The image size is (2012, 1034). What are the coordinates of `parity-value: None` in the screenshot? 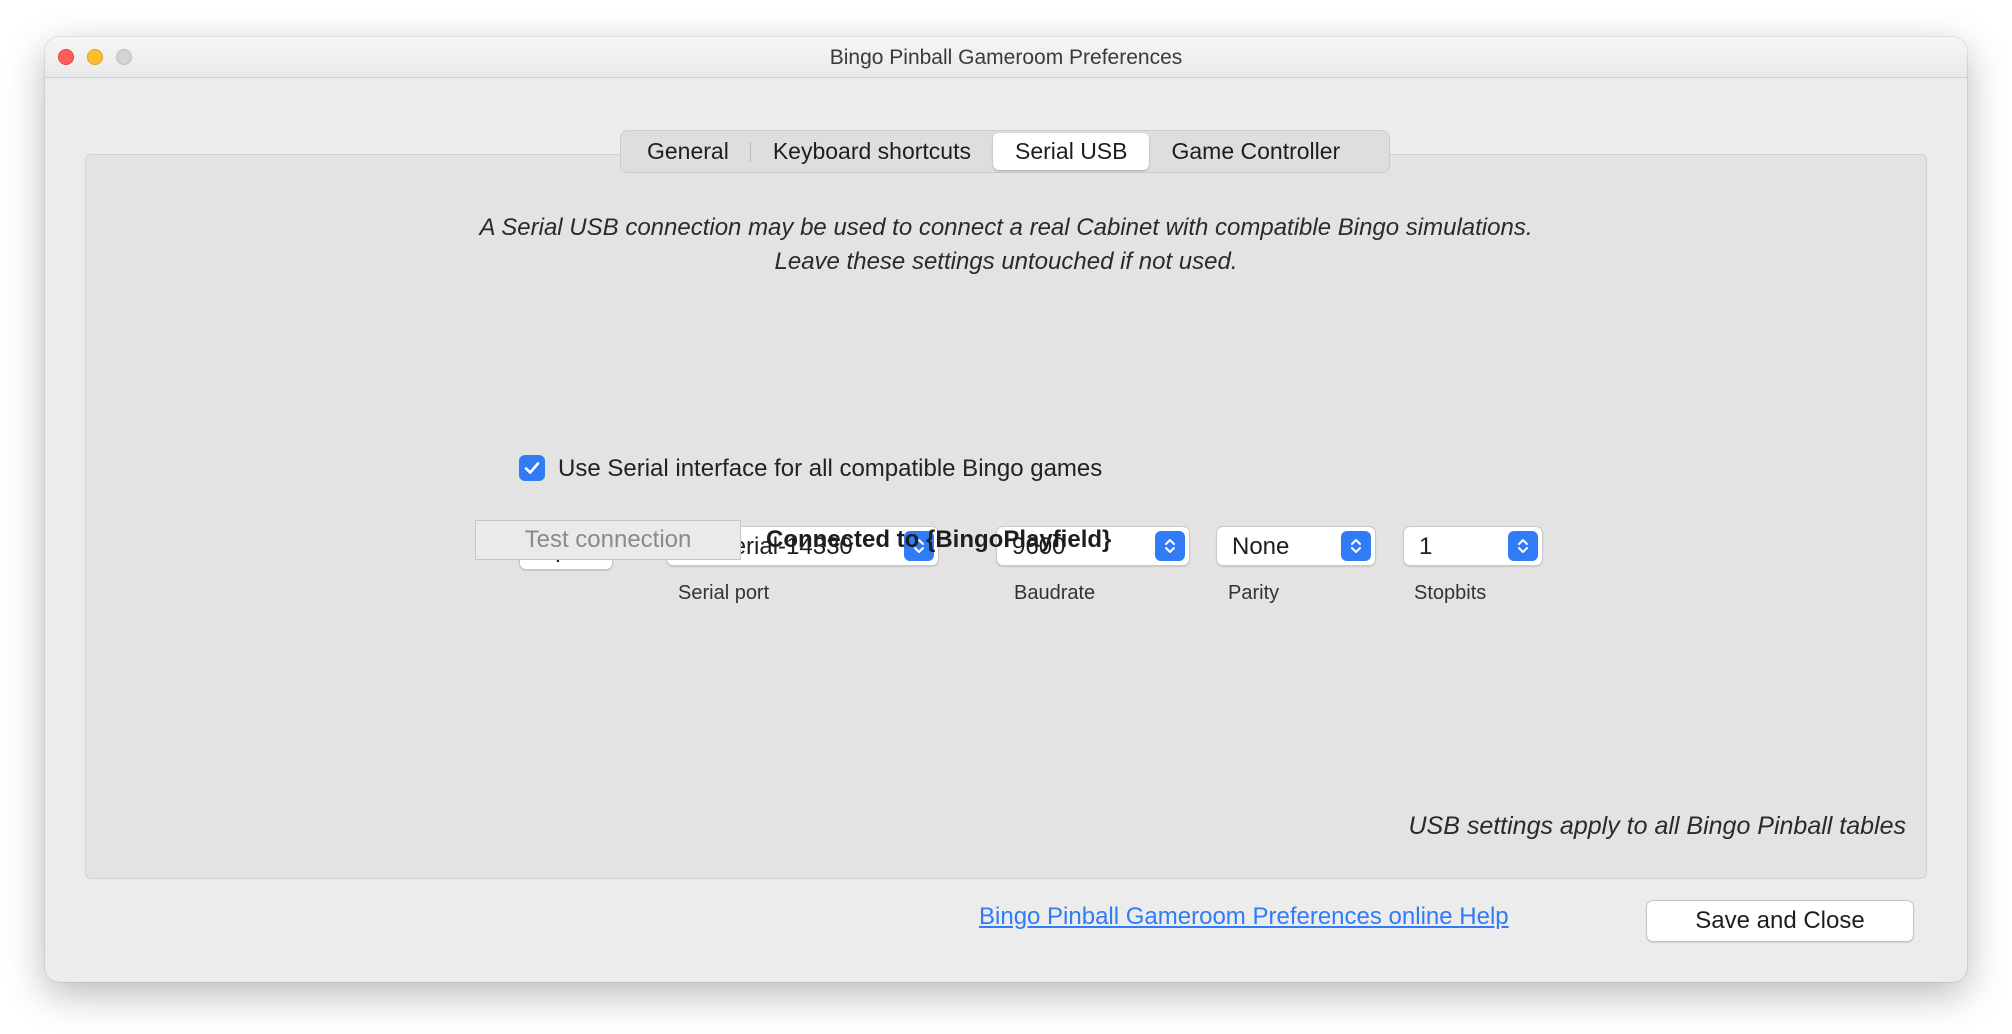 It's located at (1261, 546).